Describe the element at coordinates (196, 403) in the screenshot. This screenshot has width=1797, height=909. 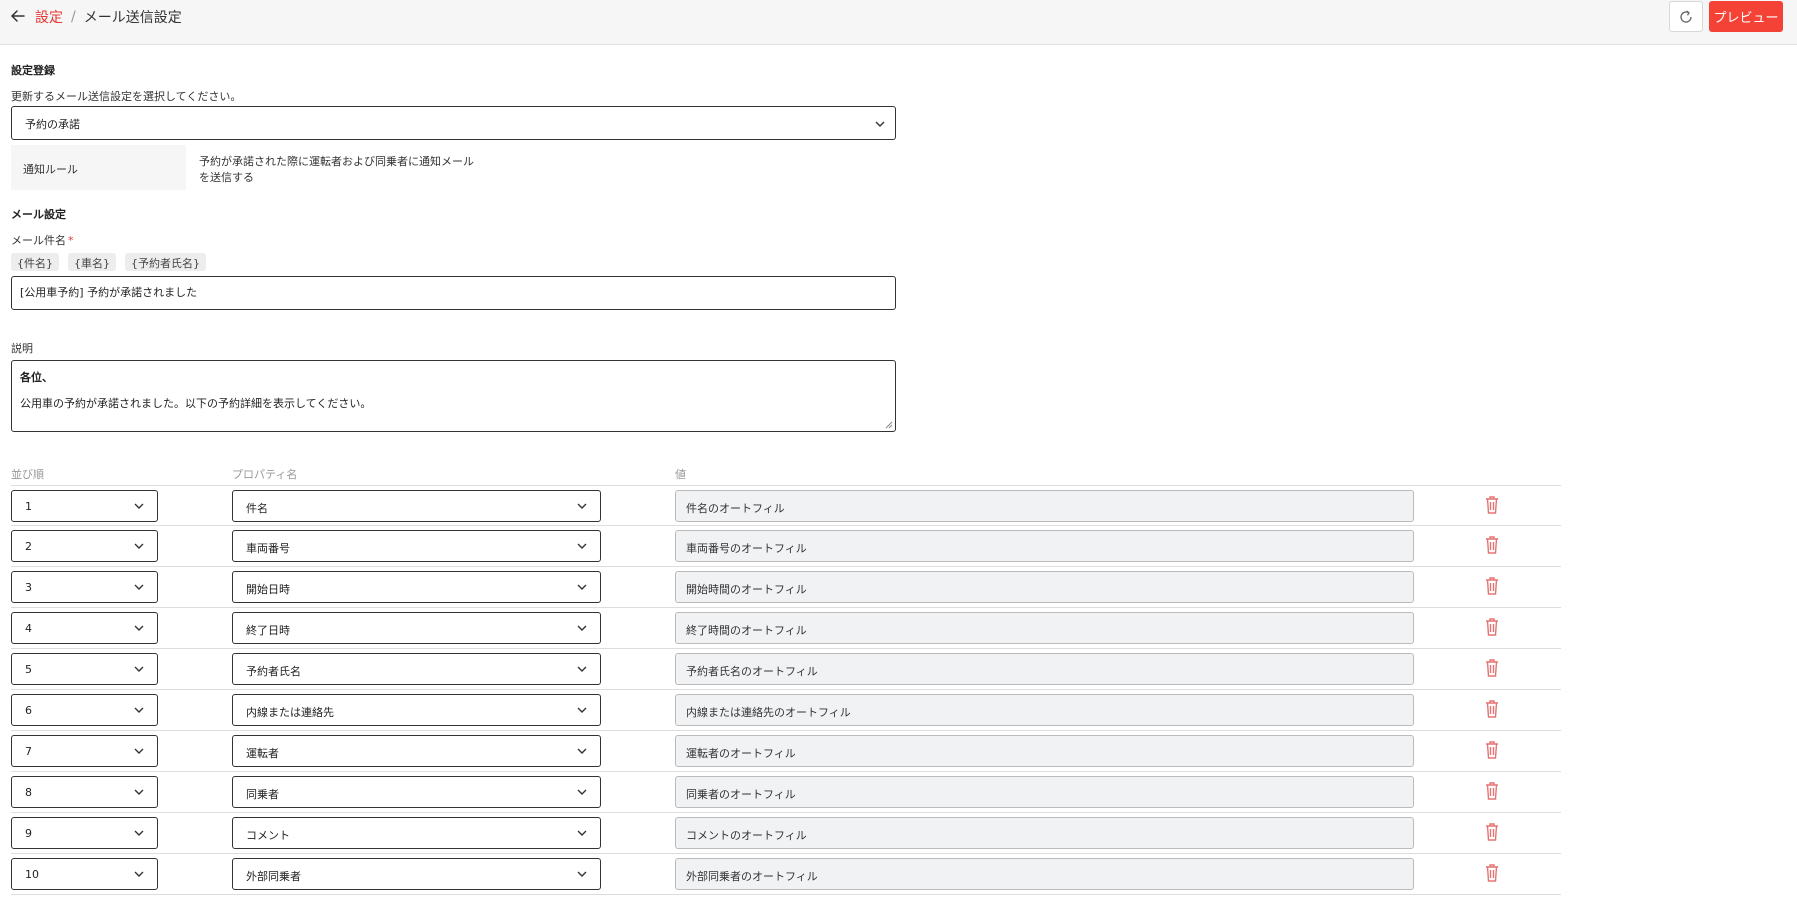
I see `description-line-2: 公用車の予約が承諾されました。以下の予約詳細を表示してください。` at that location.